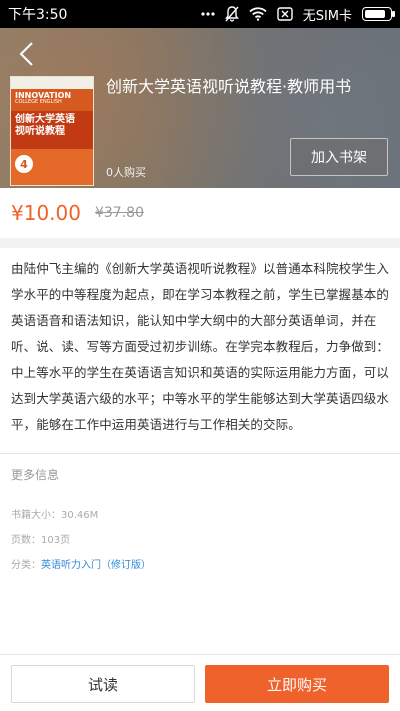 The height and width of the screenshot is (711, 400). Describe the element at coordinates (52, 83) in the screenshot. I see `cover-top-strip` at that location.